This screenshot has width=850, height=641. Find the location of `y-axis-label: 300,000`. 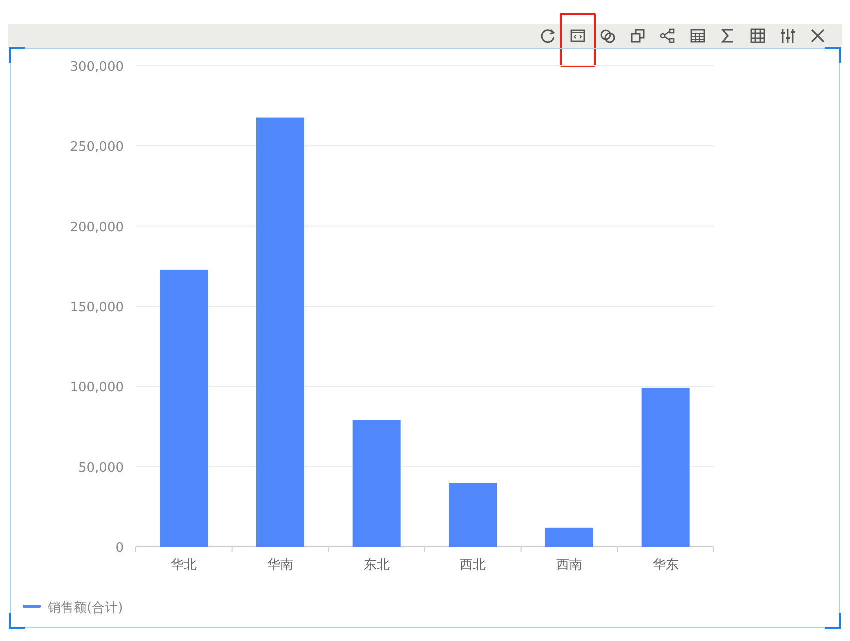

y-axis-label: 300,000 is located at coordinates (97, 67).